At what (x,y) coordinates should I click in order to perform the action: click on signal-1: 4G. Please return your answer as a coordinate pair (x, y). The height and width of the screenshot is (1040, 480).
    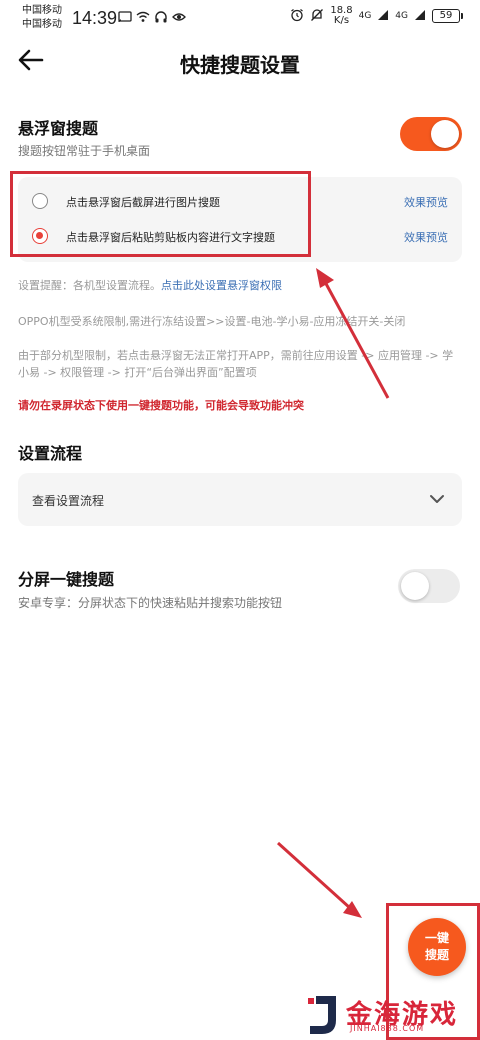
    Looking at the image, I should click on (365, 16).